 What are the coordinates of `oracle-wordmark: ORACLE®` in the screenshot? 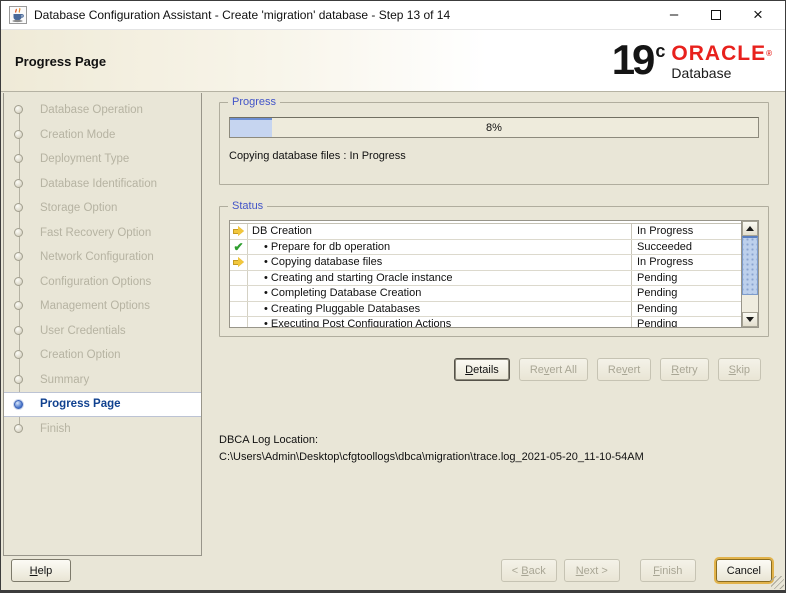 It's located at (722, 53).